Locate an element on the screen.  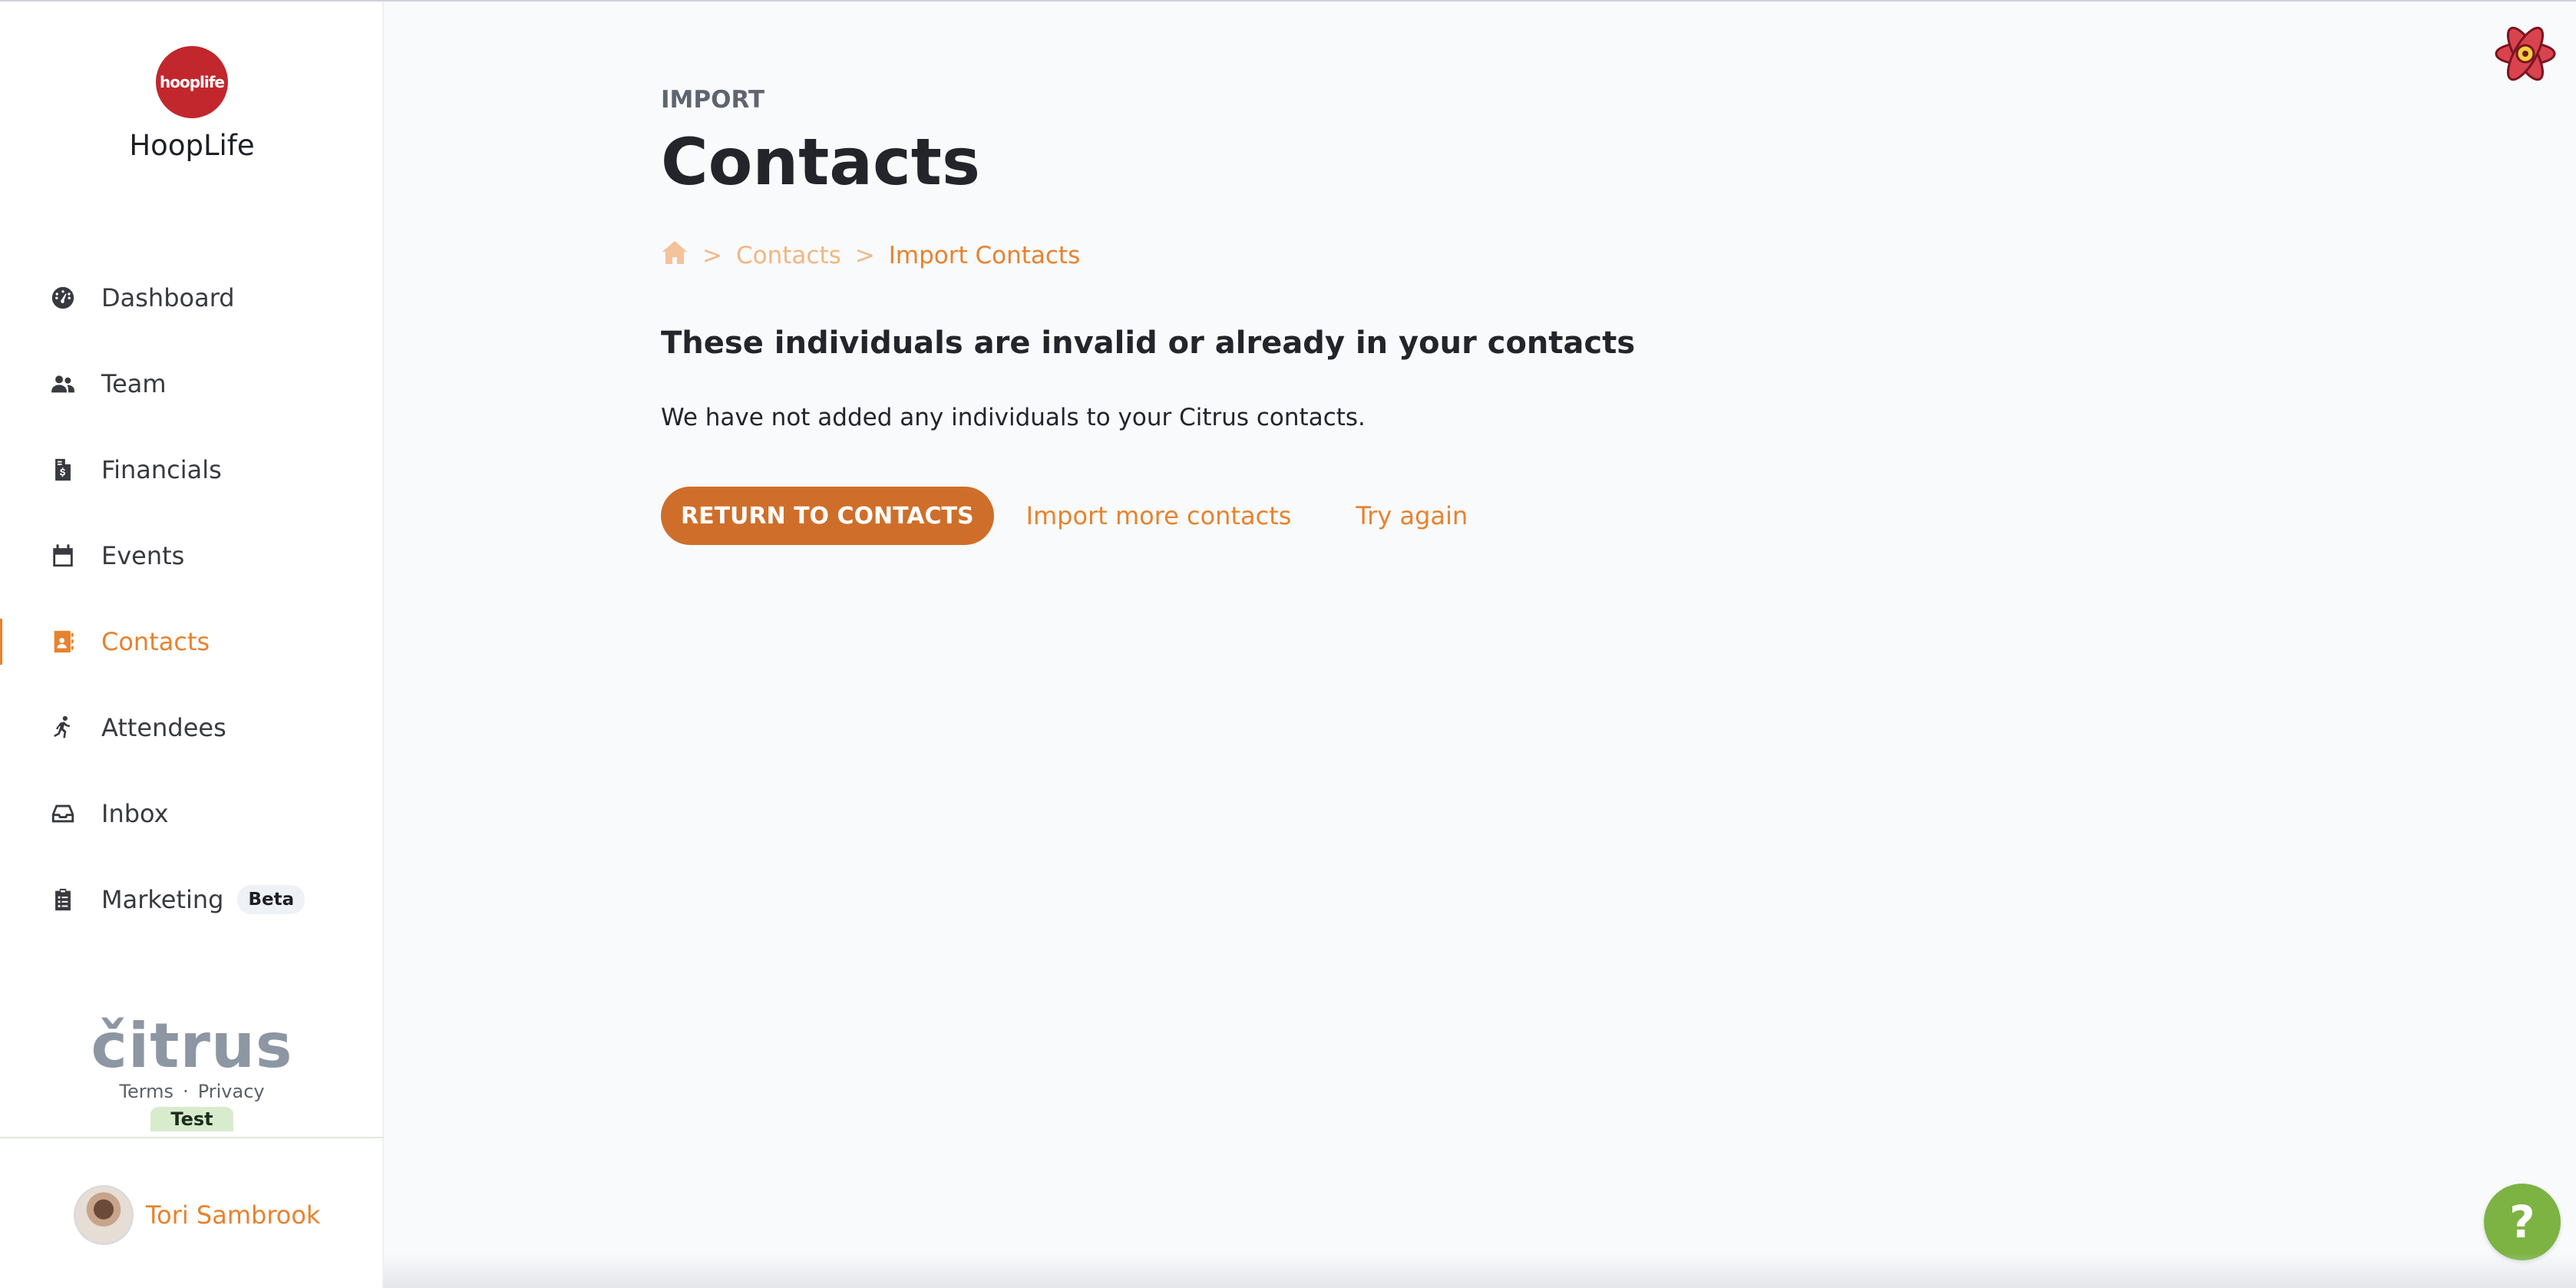
sidebar-footer: čitrus Terms · Privacy Test is located at coordinates (192, 1072).